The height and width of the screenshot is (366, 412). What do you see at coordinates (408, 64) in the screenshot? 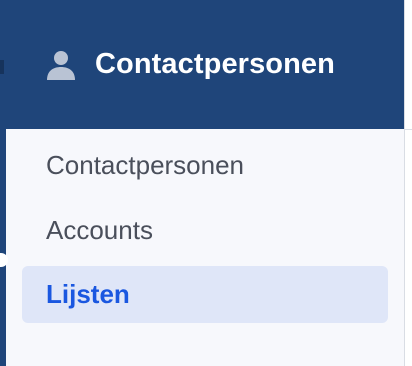
I see `right-gutter` at bounding box center [408, 64].